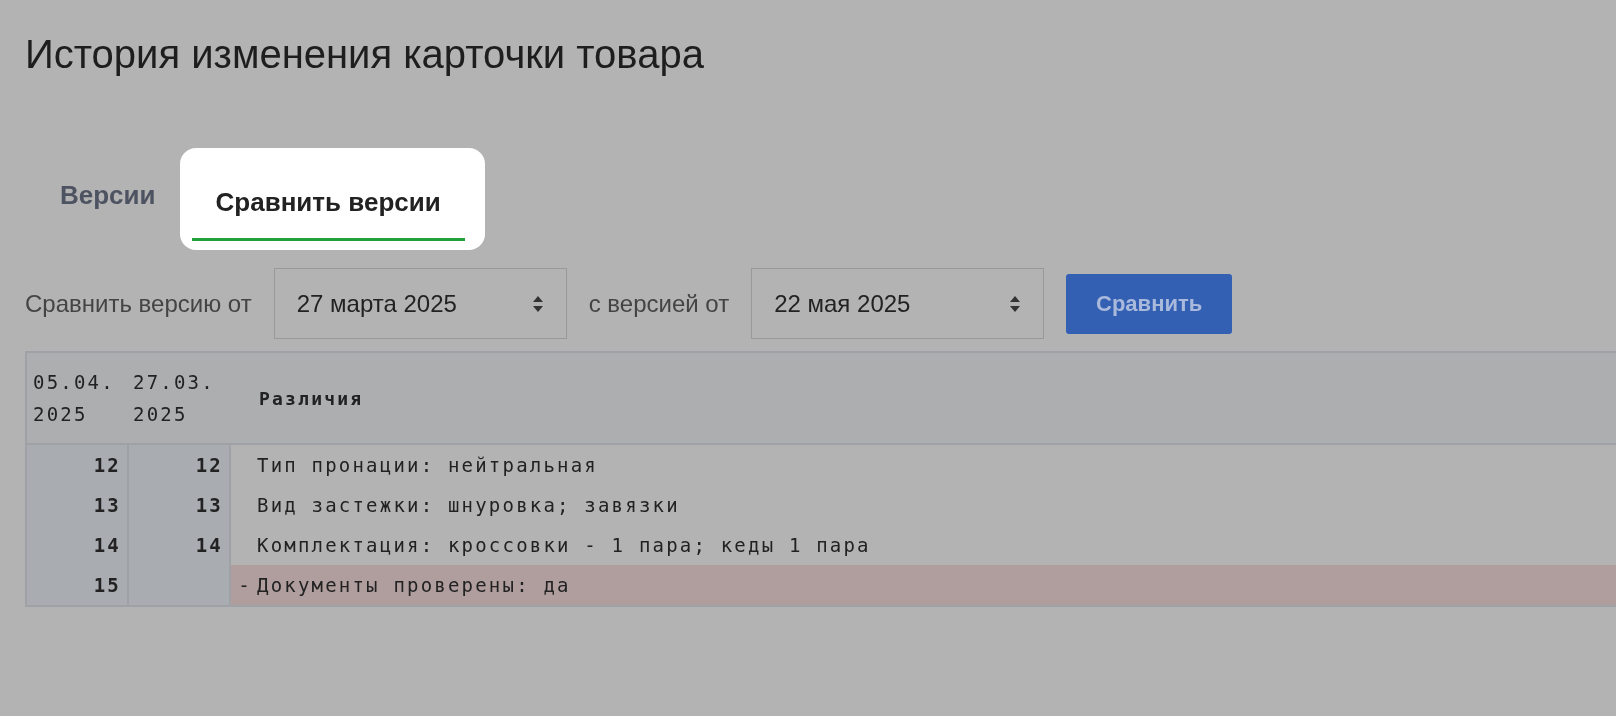  What do you see at coordinates (564, 545) in the screenshot?
I see `diff-line: Комплектация: кроссовки - 1 пара; кеды 1 пара` at bounding box center [564, 545].